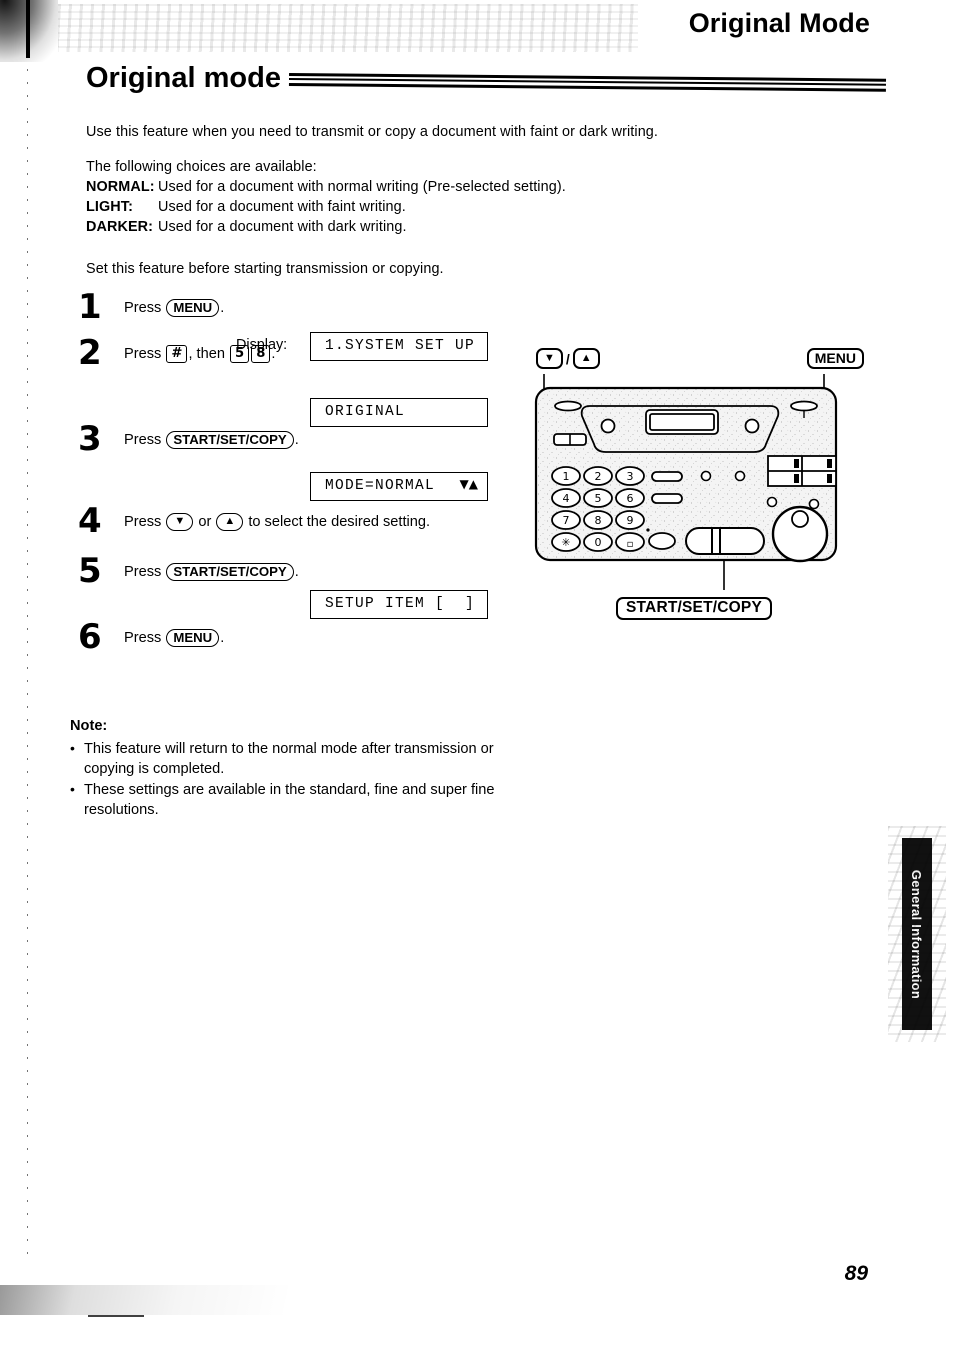  What do you see at coordinates (686, 482) in the screenshot?
I see `fax-panel-drawing: 1 2 3 4 5 6 7 8 9 ✳ 0 ▫` at bounding box center [686, 482].